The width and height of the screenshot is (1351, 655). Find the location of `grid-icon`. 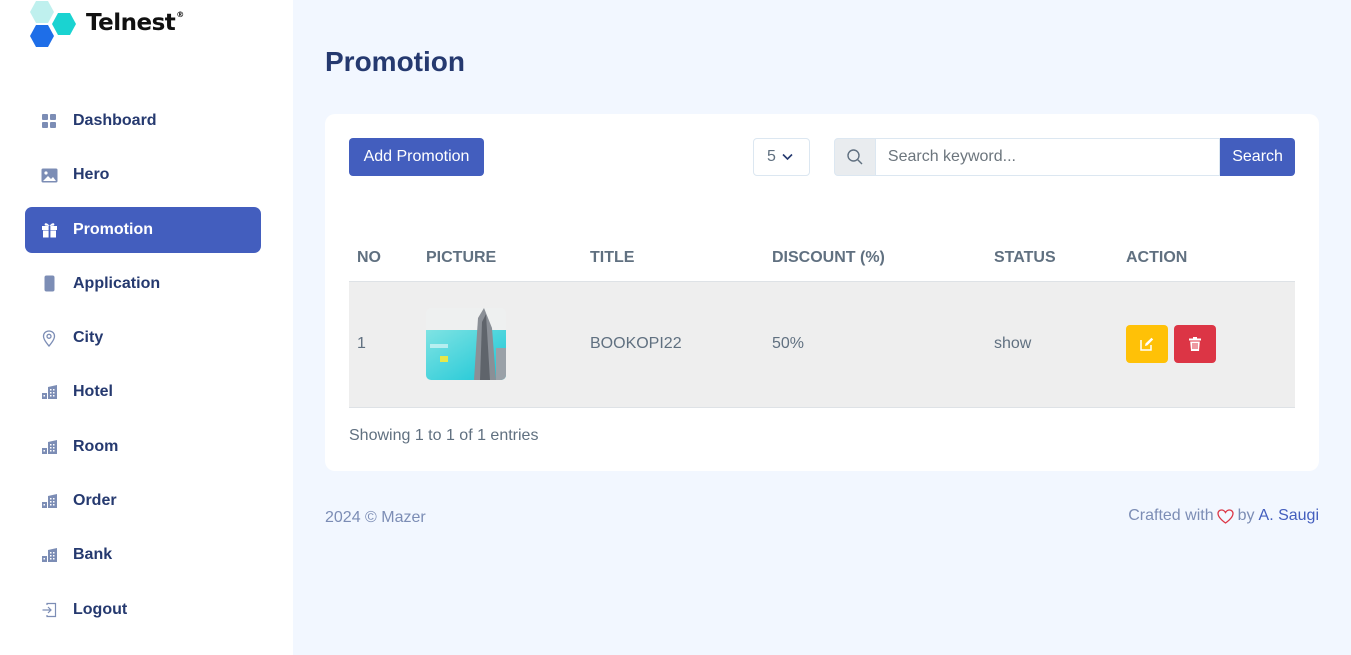

grid-icon is located at coordinates (49, 121).